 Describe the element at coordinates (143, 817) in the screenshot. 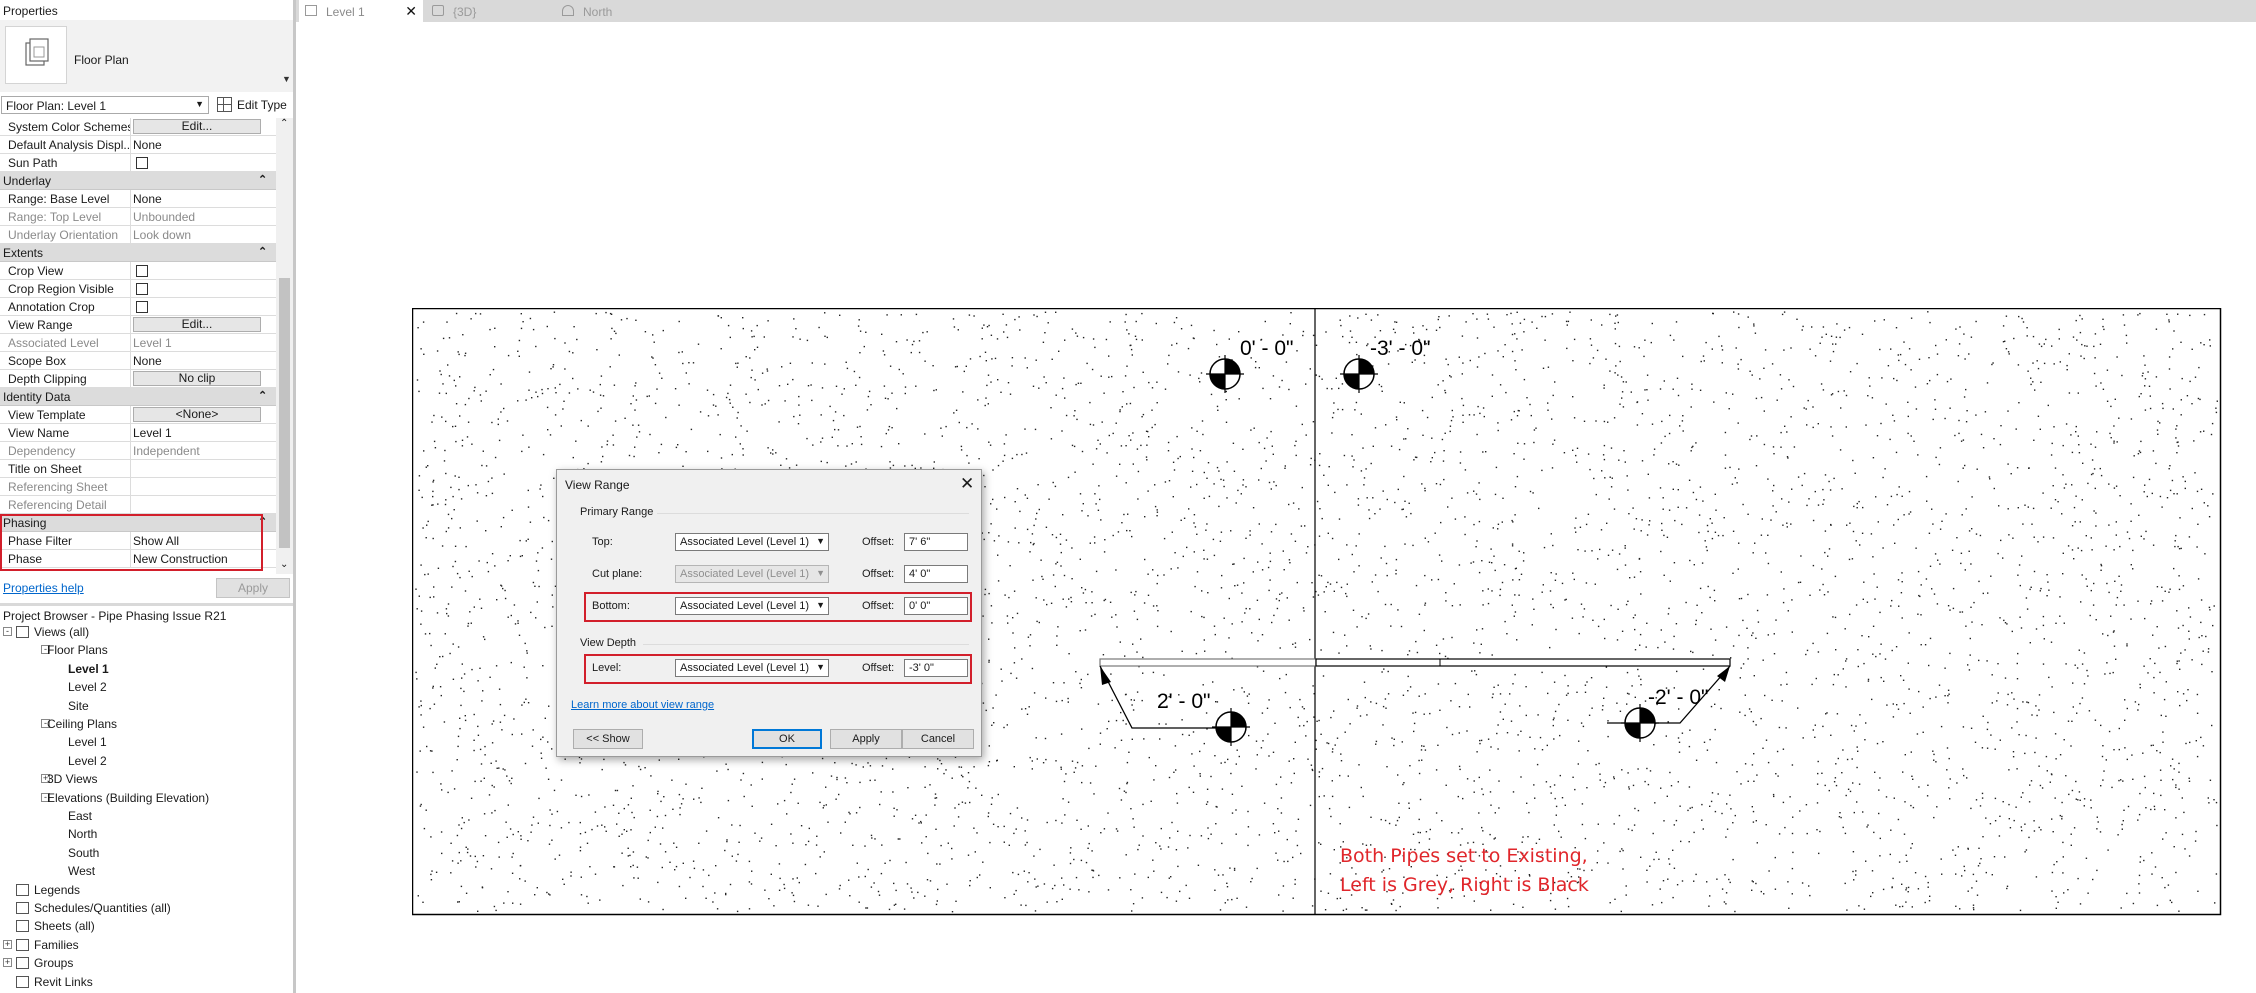

I see `browser-item-east: East` at that location.